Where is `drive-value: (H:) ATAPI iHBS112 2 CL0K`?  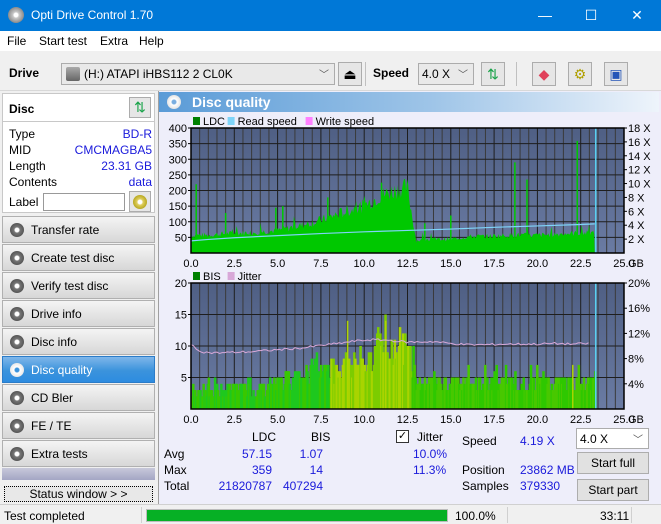
drive-value: (H:) ATAPI iHBS112 2 CL0K is located at coordinates (158, 74).